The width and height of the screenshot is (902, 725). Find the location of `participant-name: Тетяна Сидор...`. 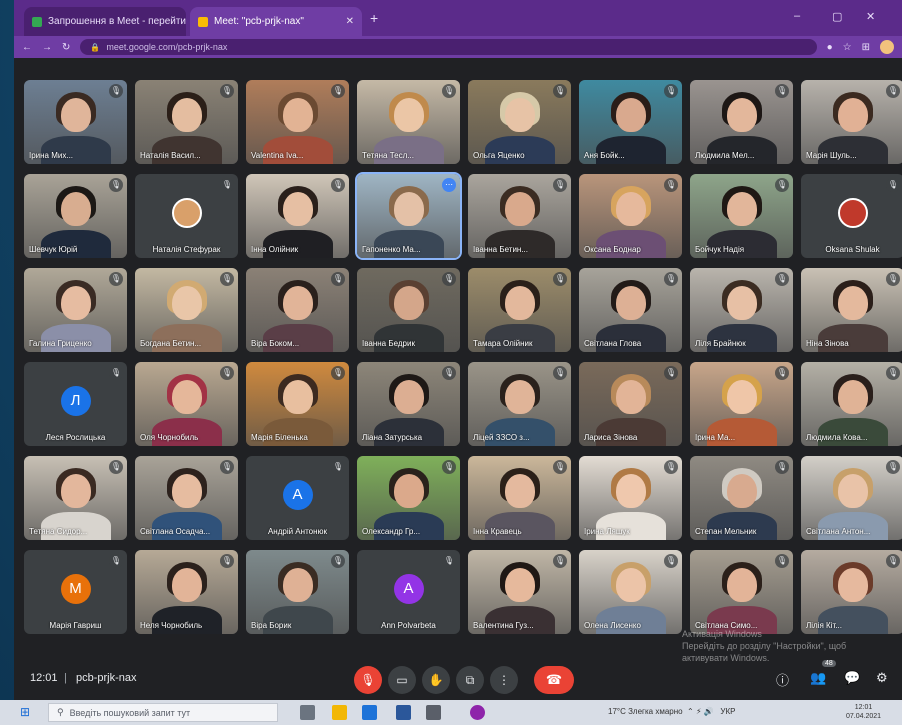

participant-name: Тетяна Сидор... is located at coordinates (58, 531).